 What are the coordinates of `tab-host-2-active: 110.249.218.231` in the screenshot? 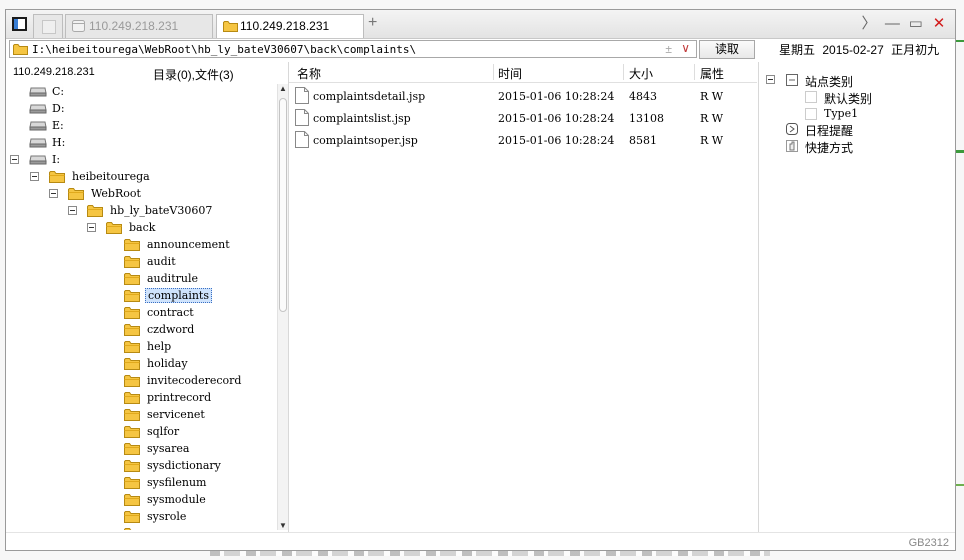 It's located at (290, 26).